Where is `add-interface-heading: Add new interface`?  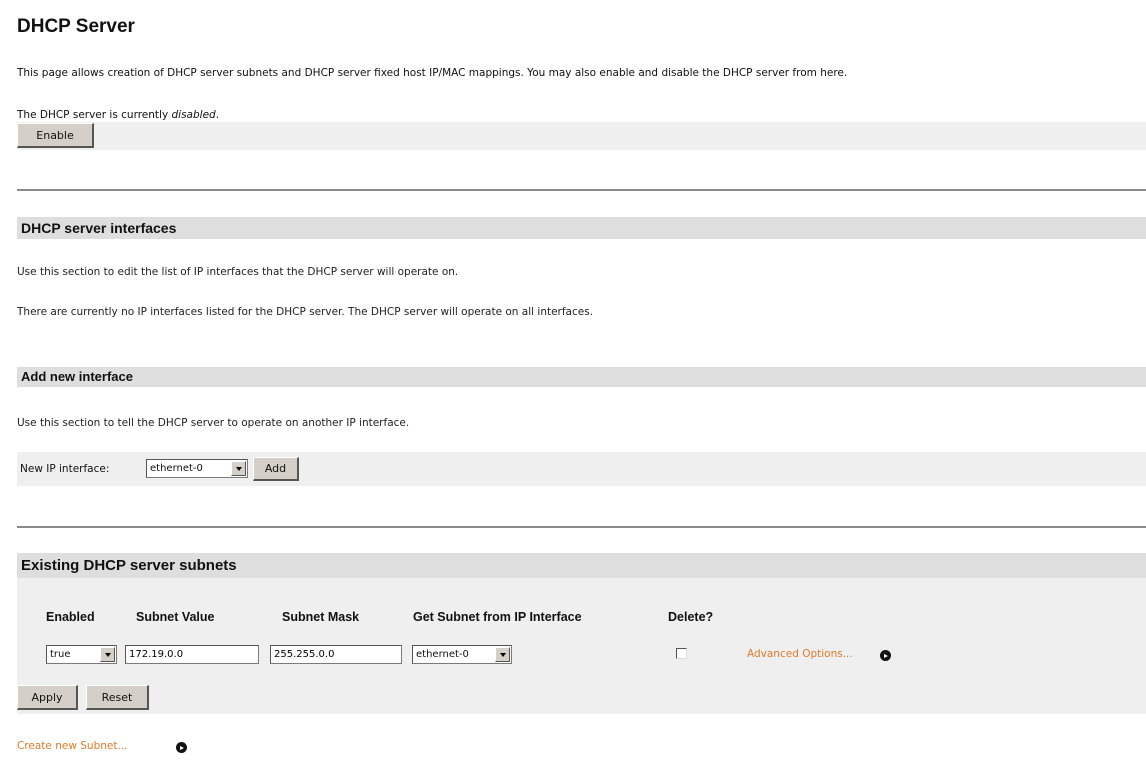 add-interface-heading: Add new interface is located at coordinates (581, 377).